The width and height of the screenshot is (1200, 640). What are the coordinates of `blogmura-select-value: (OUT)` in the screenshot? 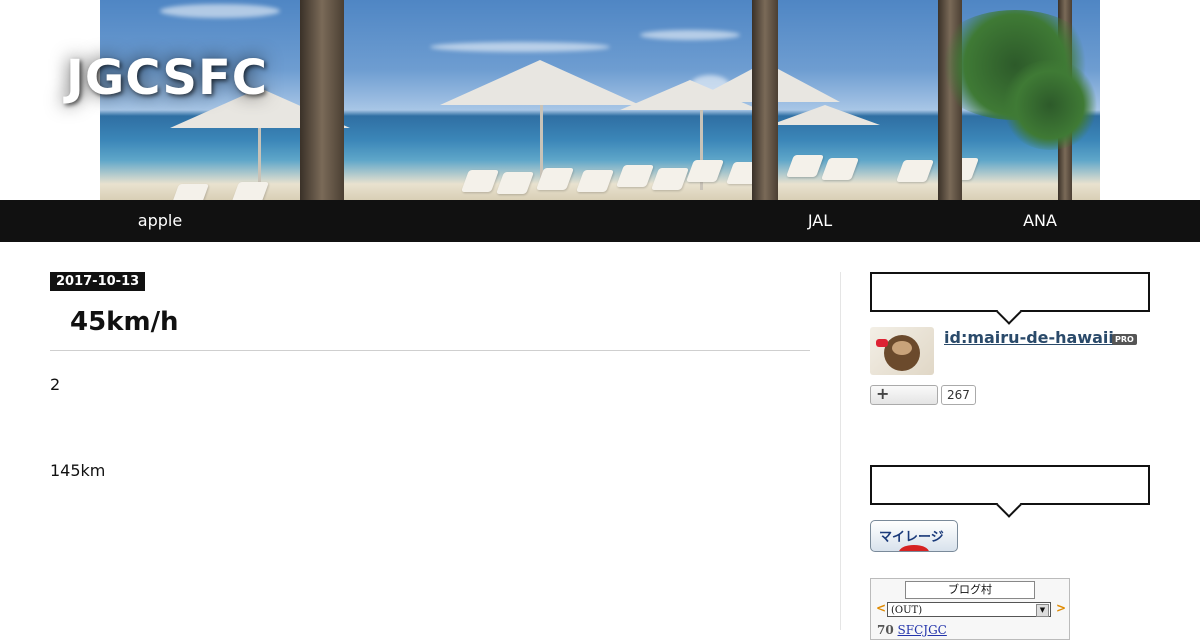 It's located at (907, 610).